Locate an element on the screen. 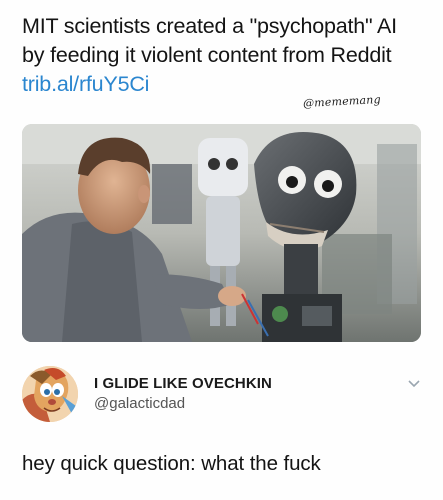 This screenshot has width=443, height=500. chipmunk-avatar-icon is located at coordinates (50, 394).